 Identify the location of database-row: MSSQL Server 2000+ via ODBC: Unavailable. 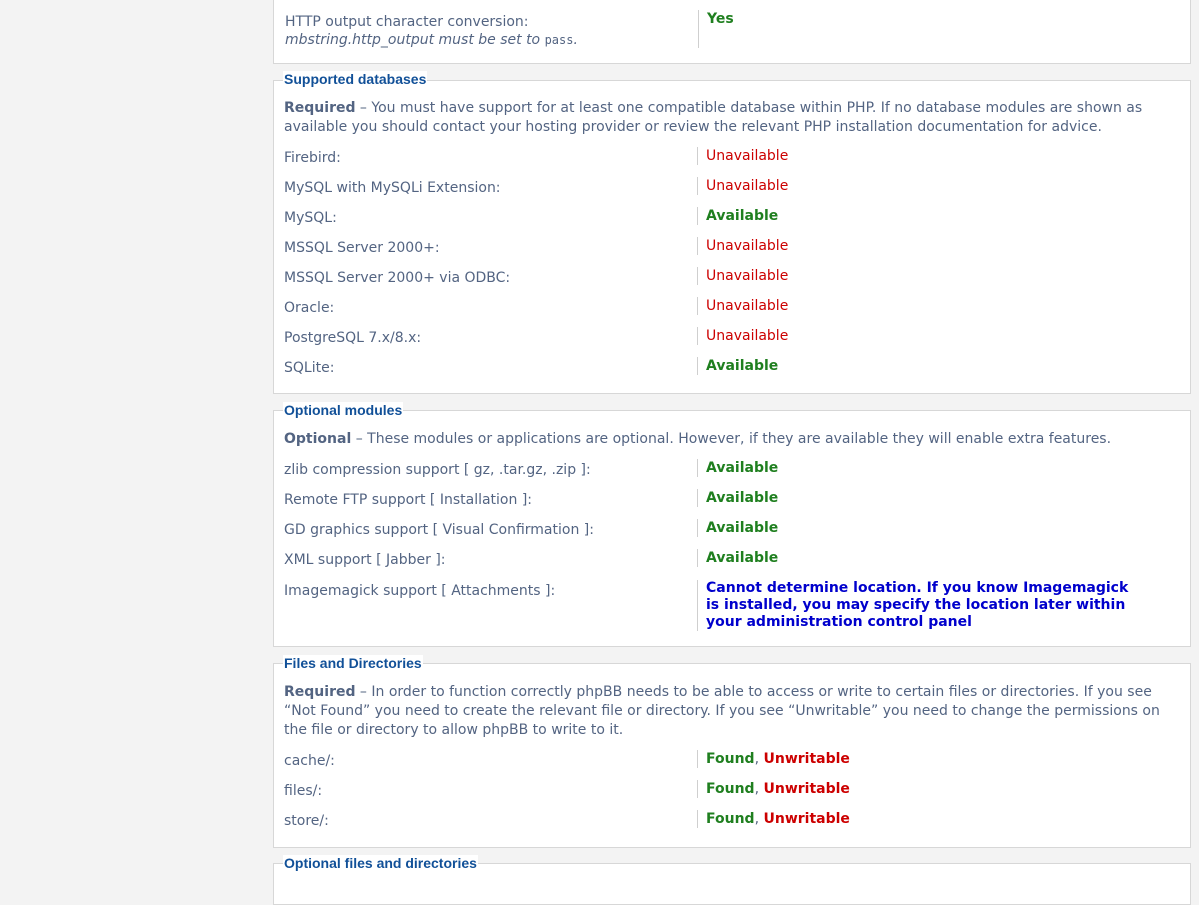
(737, 279).